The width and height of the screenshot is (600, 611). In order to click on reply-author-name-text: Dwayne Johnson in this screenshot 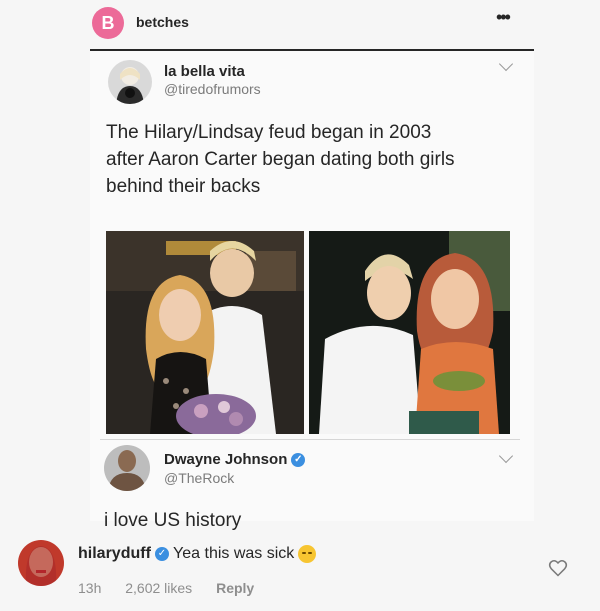, I will do `click(226, 459)`.